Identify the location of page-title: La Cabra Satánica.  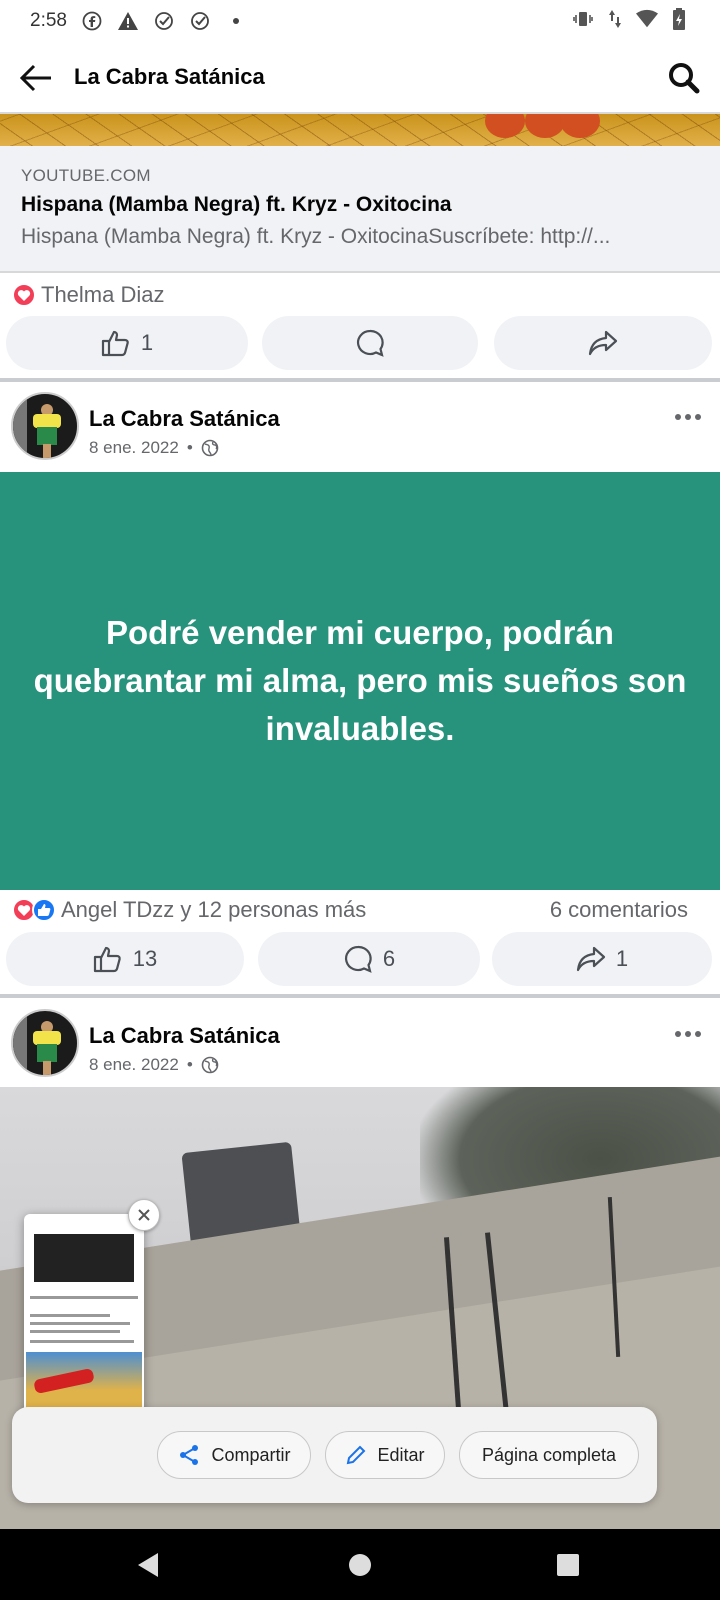
(169, 76).